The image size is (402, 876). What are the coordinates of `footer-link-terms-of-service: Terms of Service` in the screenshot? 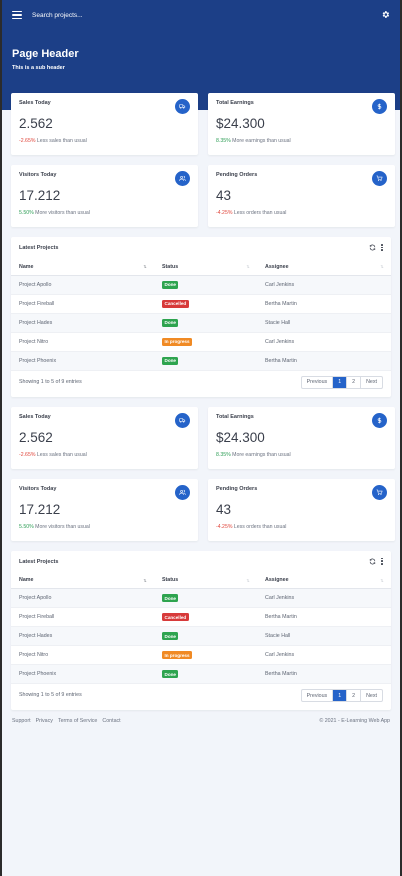 It's located at (77, 721).